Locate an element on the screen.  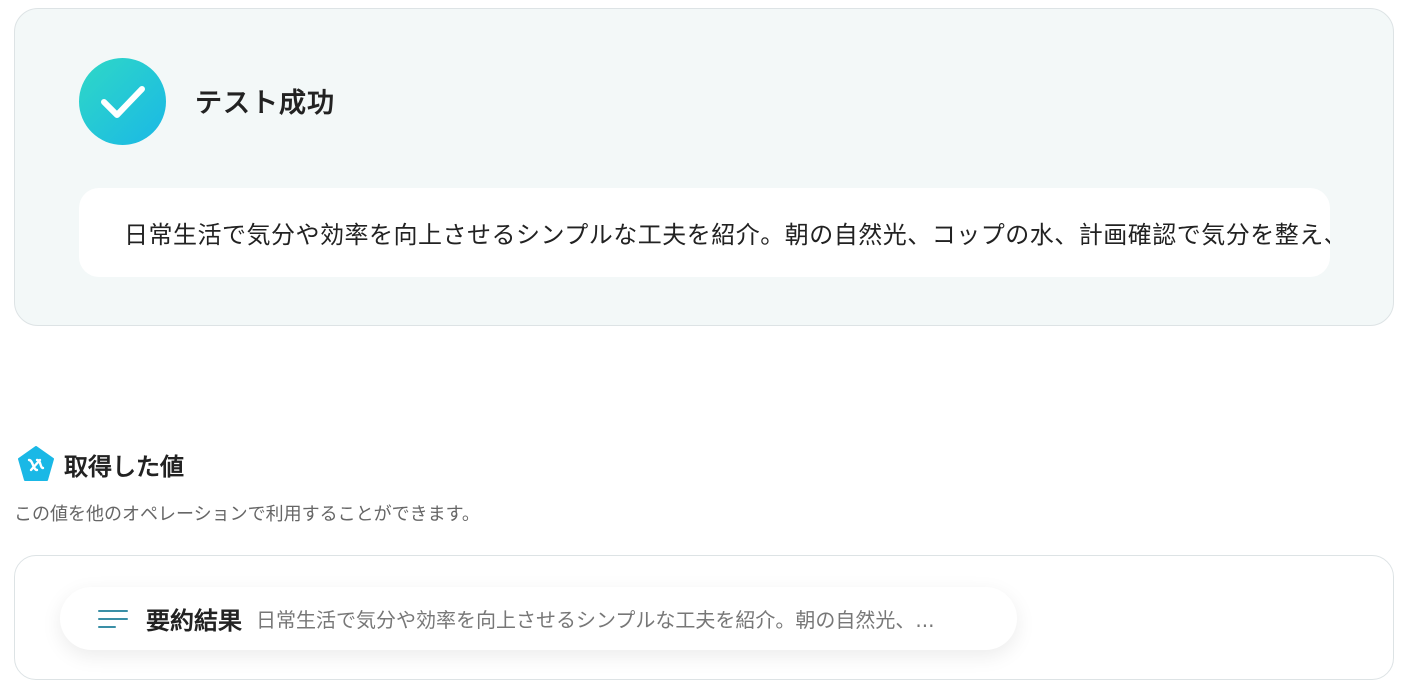
text-lines-icon is located at coordinates (113, 618).